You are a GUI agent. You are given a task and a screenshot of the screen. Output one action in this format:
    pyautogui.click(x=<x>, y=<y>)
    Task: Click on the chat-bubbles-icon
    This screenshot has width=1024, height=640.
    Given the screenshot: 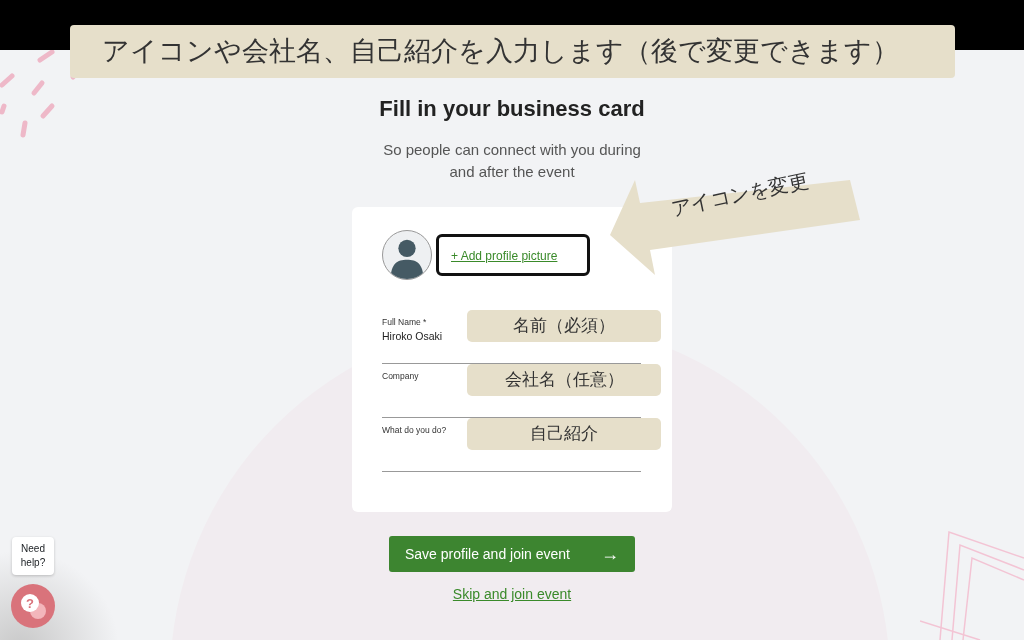 What is the action you would take?
    pyautogui.click(x=33, y=606)
    